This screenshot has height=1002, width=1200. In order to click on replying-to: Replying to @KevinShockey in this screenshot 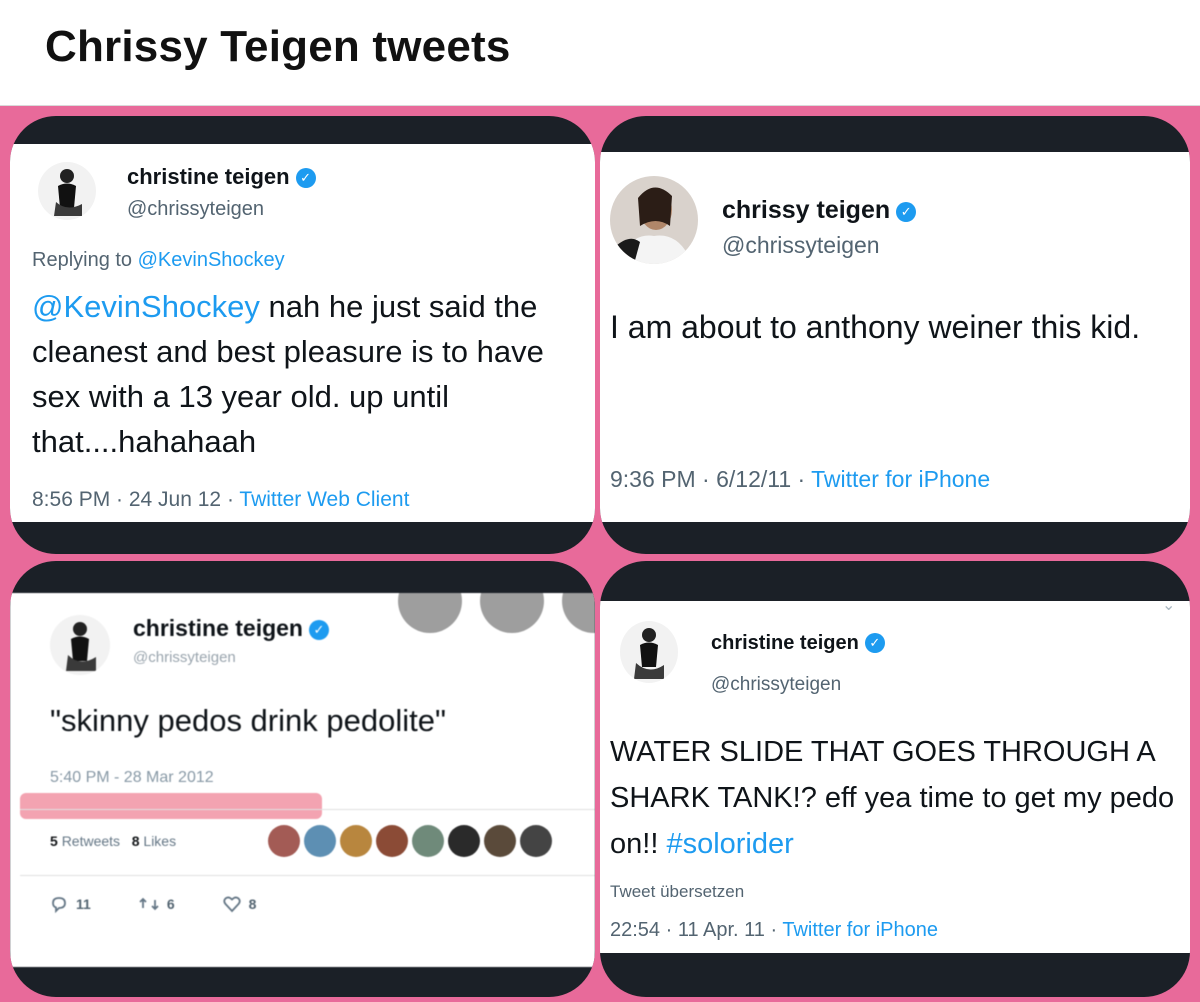, I will do `click(158, 260)`.